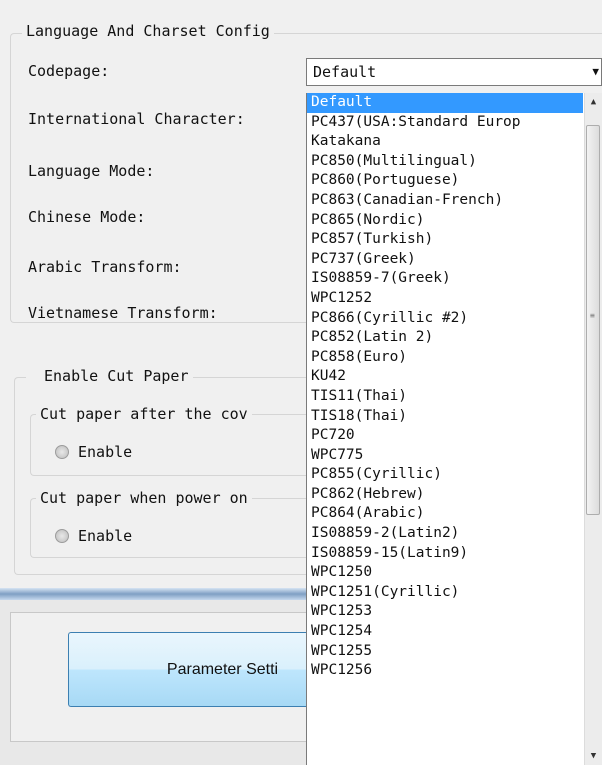 Image resolution: width=602 pixels, height=765 pixels. I want to click on panel-splitter, so click(153, 594).